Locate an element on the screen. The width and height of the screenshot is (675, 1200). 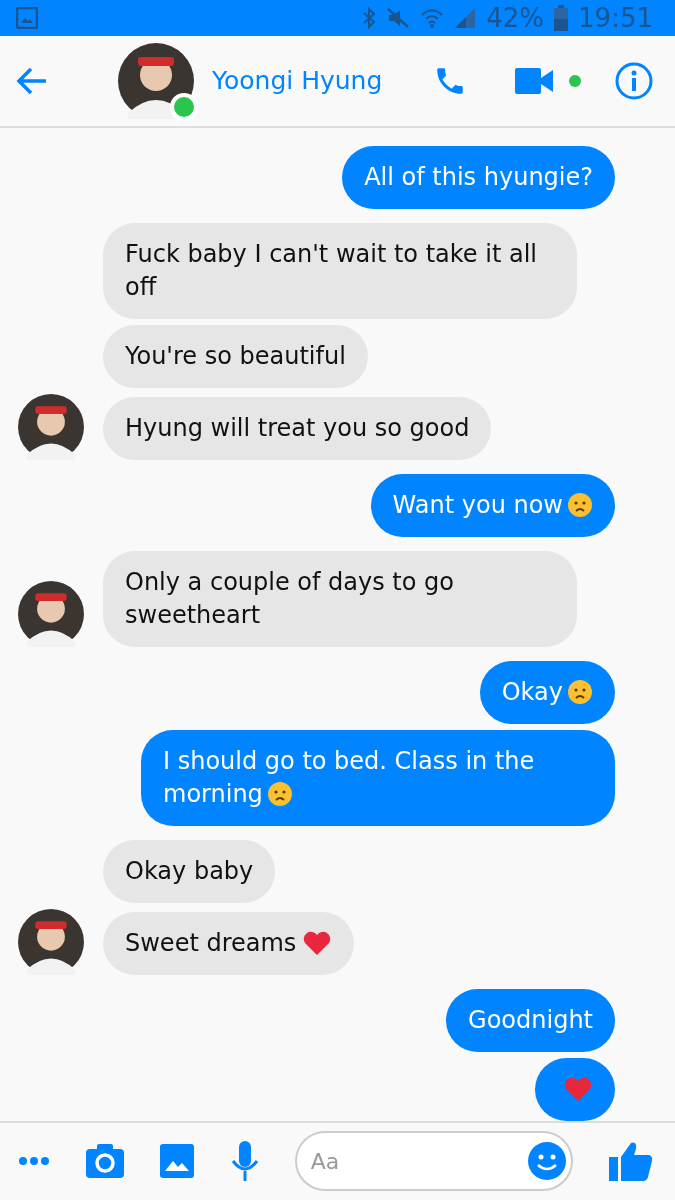
message-bubble: All of this hyungie? is located at coordinates (478, 177).